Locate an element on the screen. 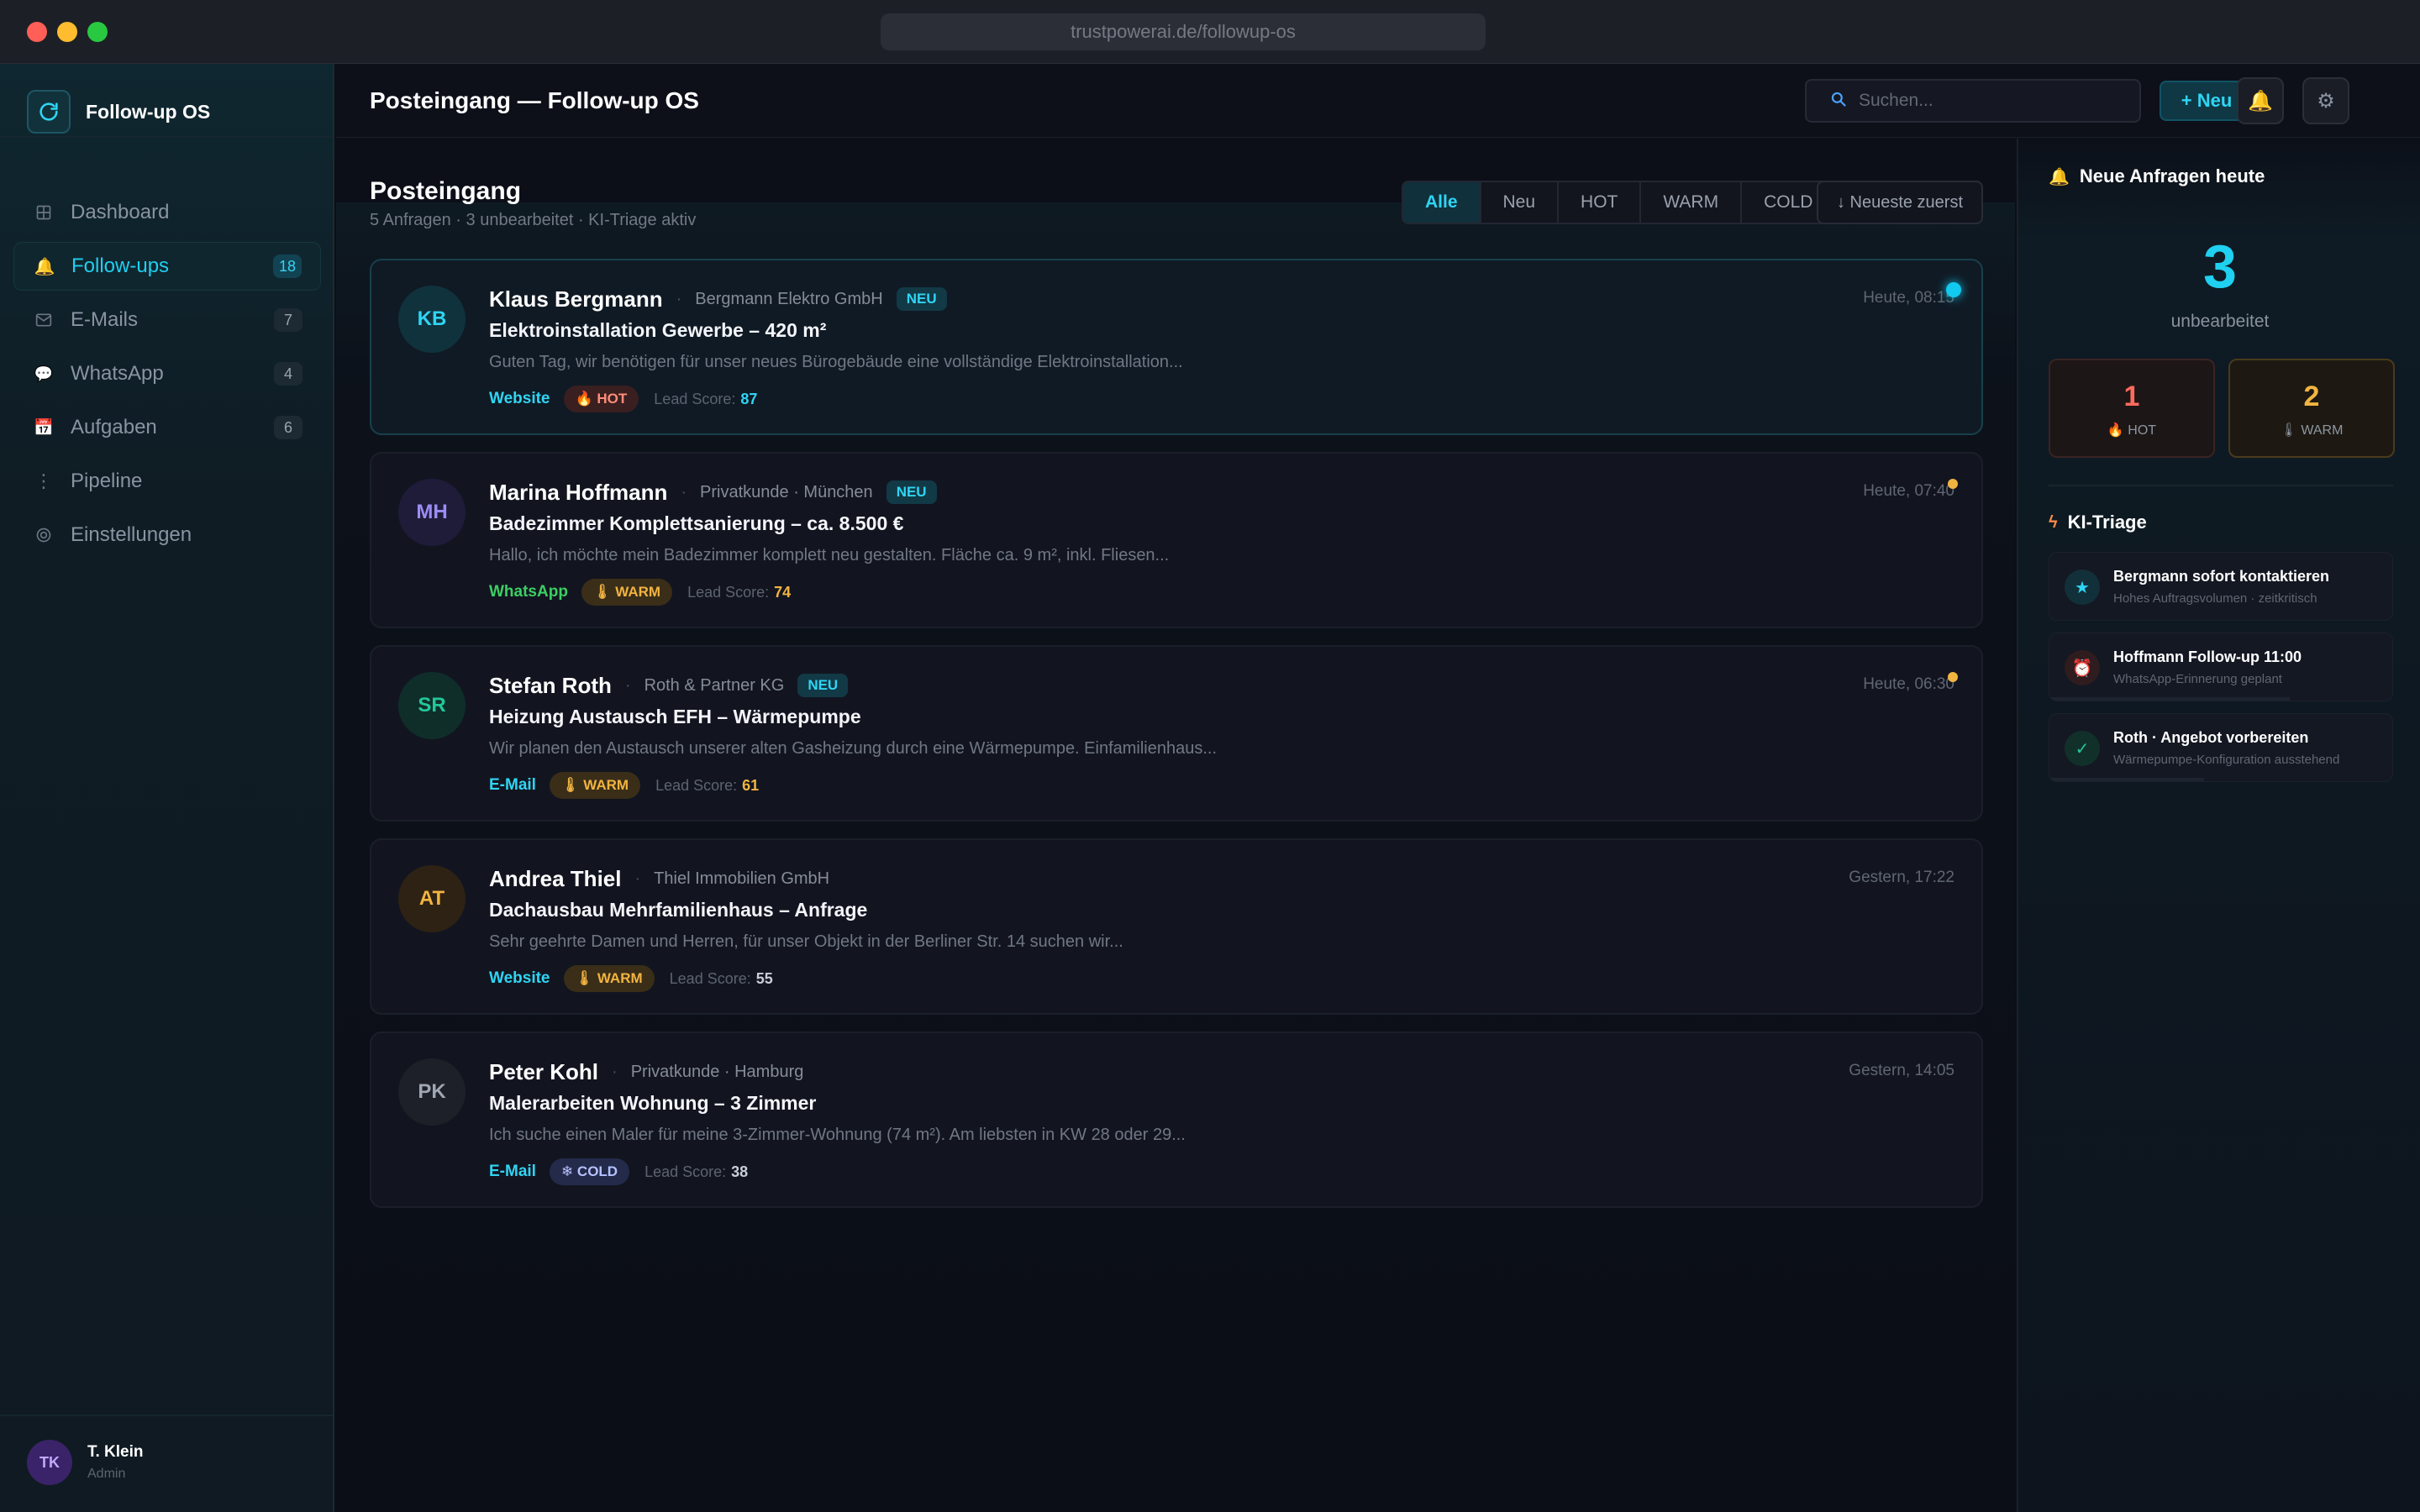 This screenshot has height=1512, width=2420. maximize-window-button is located at coordinates (97, 32).